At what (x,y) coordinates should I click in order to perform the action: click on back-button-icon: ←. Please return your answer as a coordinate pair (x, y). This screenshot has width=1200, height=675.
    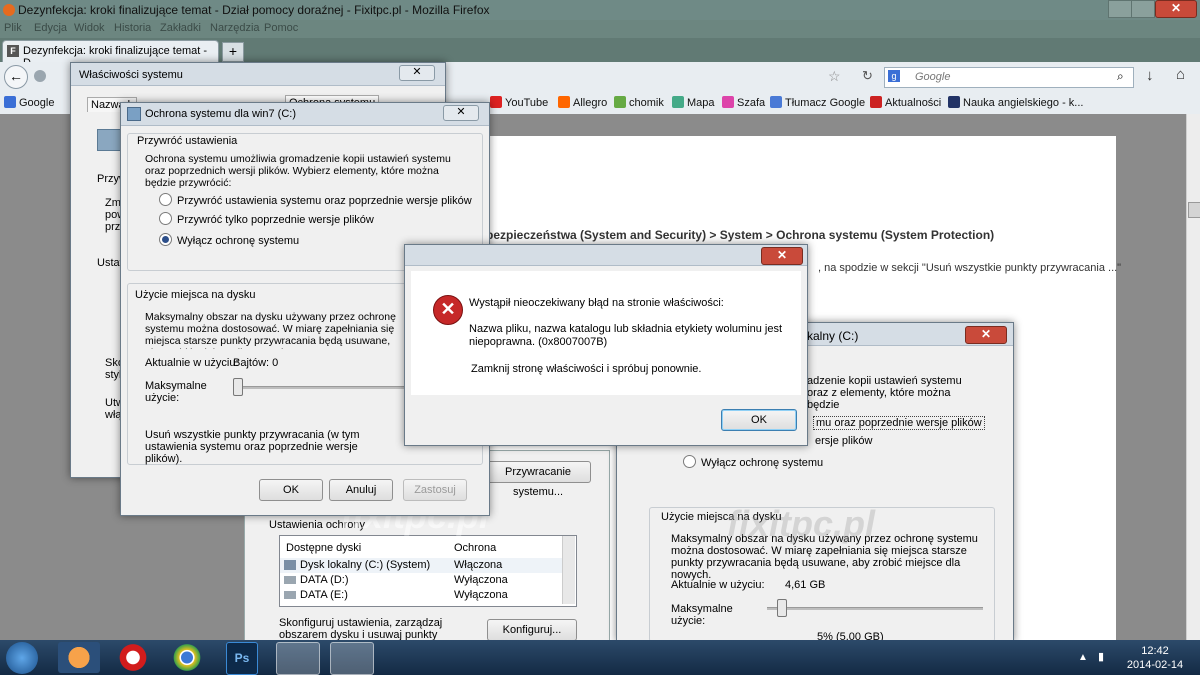
    Looking at the image, I should click on (16, 77).